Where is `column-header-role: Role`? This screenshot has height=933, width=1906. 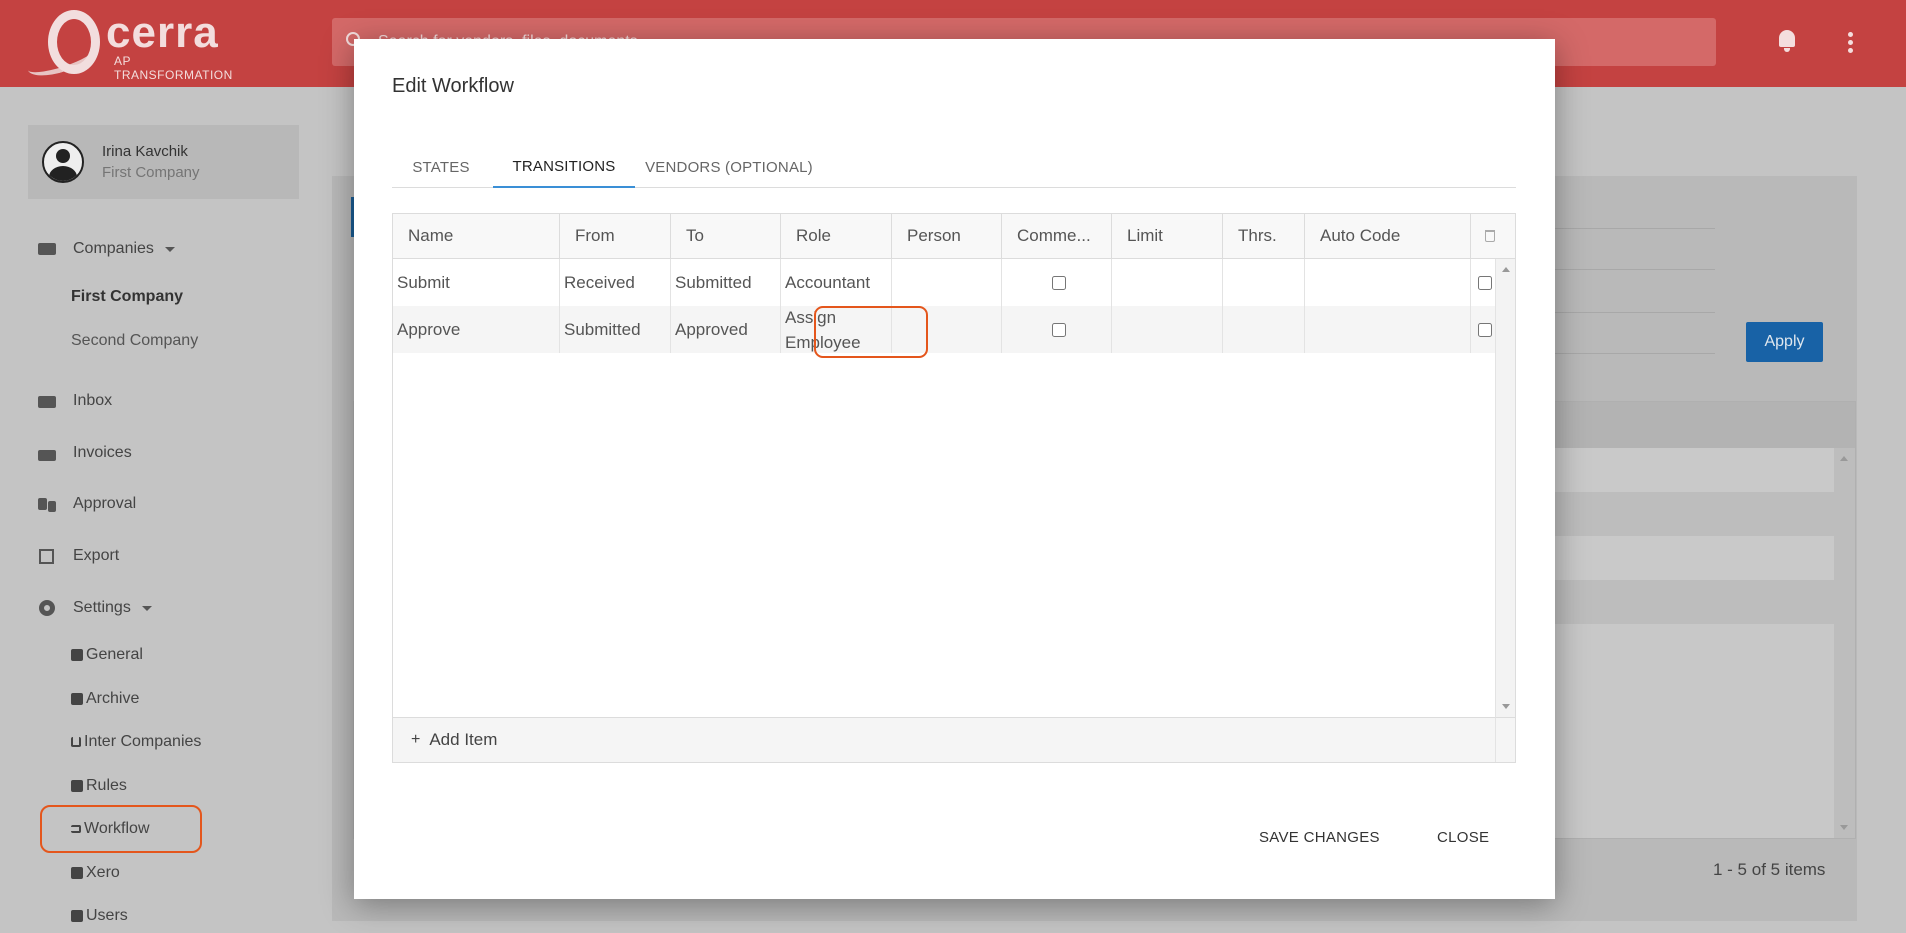 column-header-role: Role is located at coordinates (836, 236).